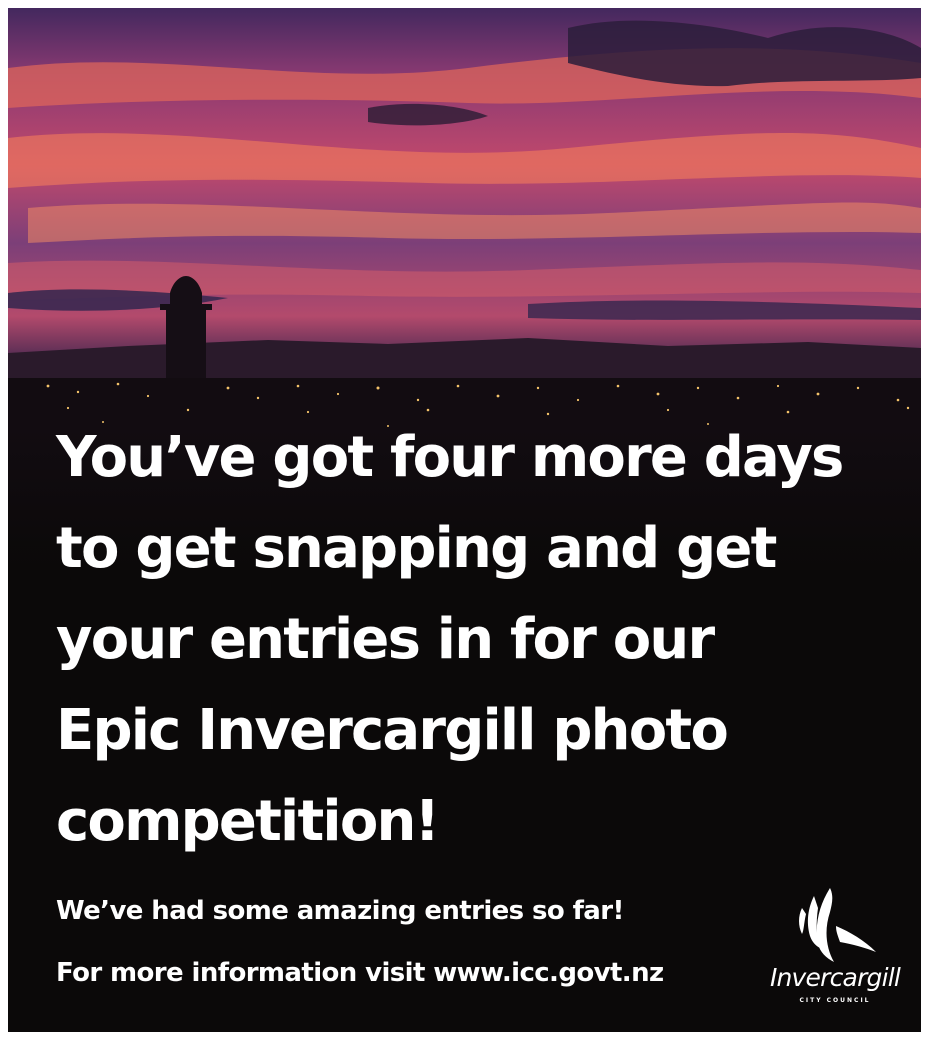 This screenshot has height=1040, width=929. What do you see at coordinates (450, 457) in the screenshot?
I see `headline-line-1: You’ve got four more days` at bounding box center [450, 457].